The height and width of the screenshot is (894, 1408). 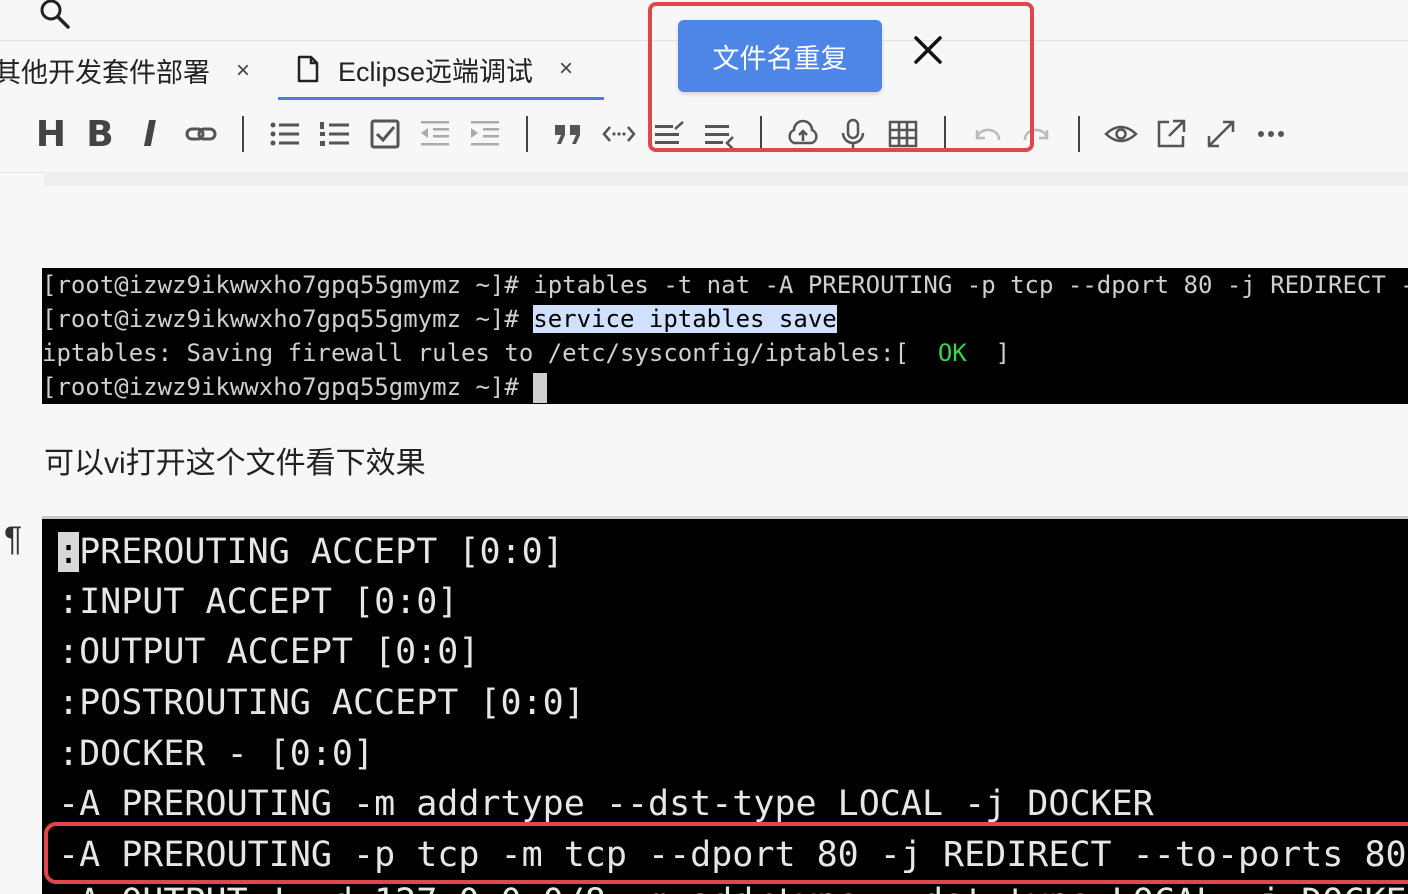 I want to click on duplicate-filename-toast: 文件名重复, so click(x=780, y=56).